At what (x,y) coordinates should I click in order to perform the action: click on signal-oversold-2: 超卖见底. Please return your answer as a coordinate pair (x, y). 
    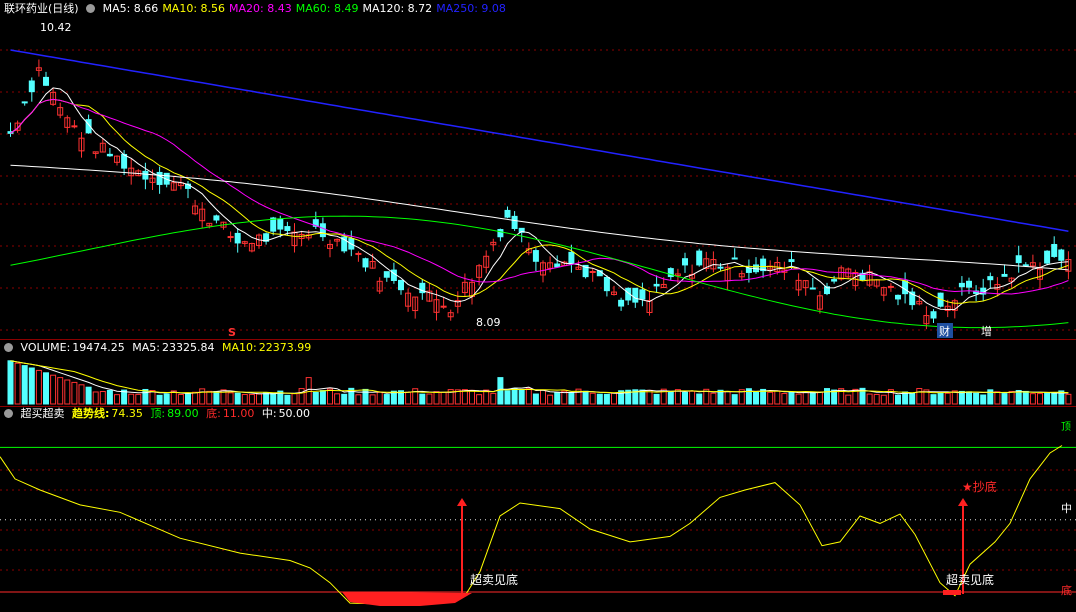
    Looking at the image, I should click on (970, 579).